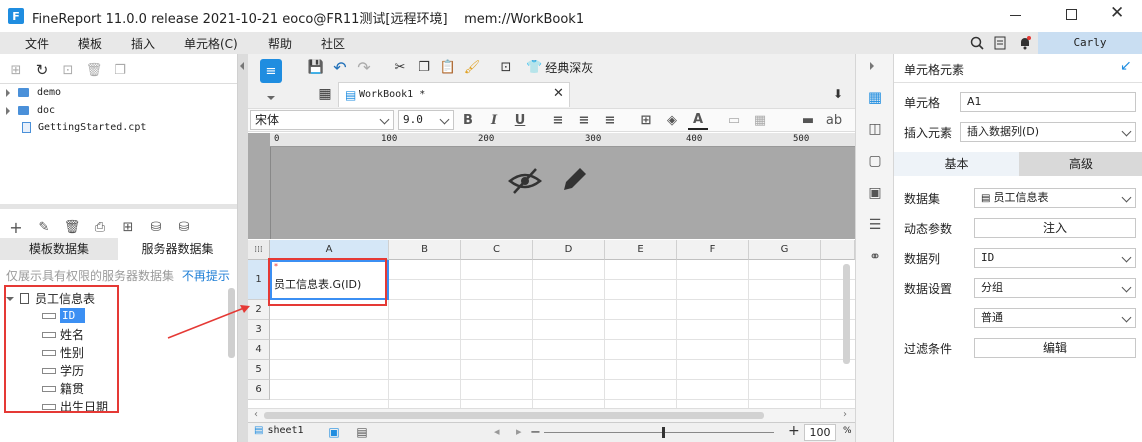 Image resolution: width=1142 pixels, height=442 pixels. I want to click on tree-item-demo: demo, so click(33, 92).